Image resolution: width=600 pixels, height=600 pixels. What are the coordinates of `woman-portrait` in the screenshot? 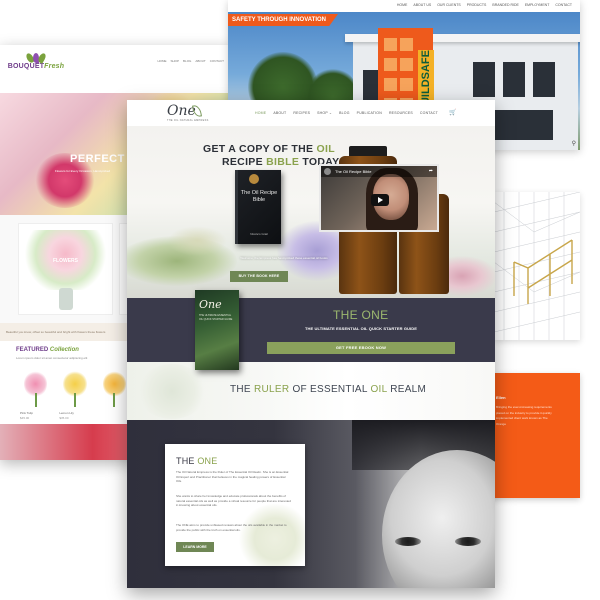 It's located at (438, 519).